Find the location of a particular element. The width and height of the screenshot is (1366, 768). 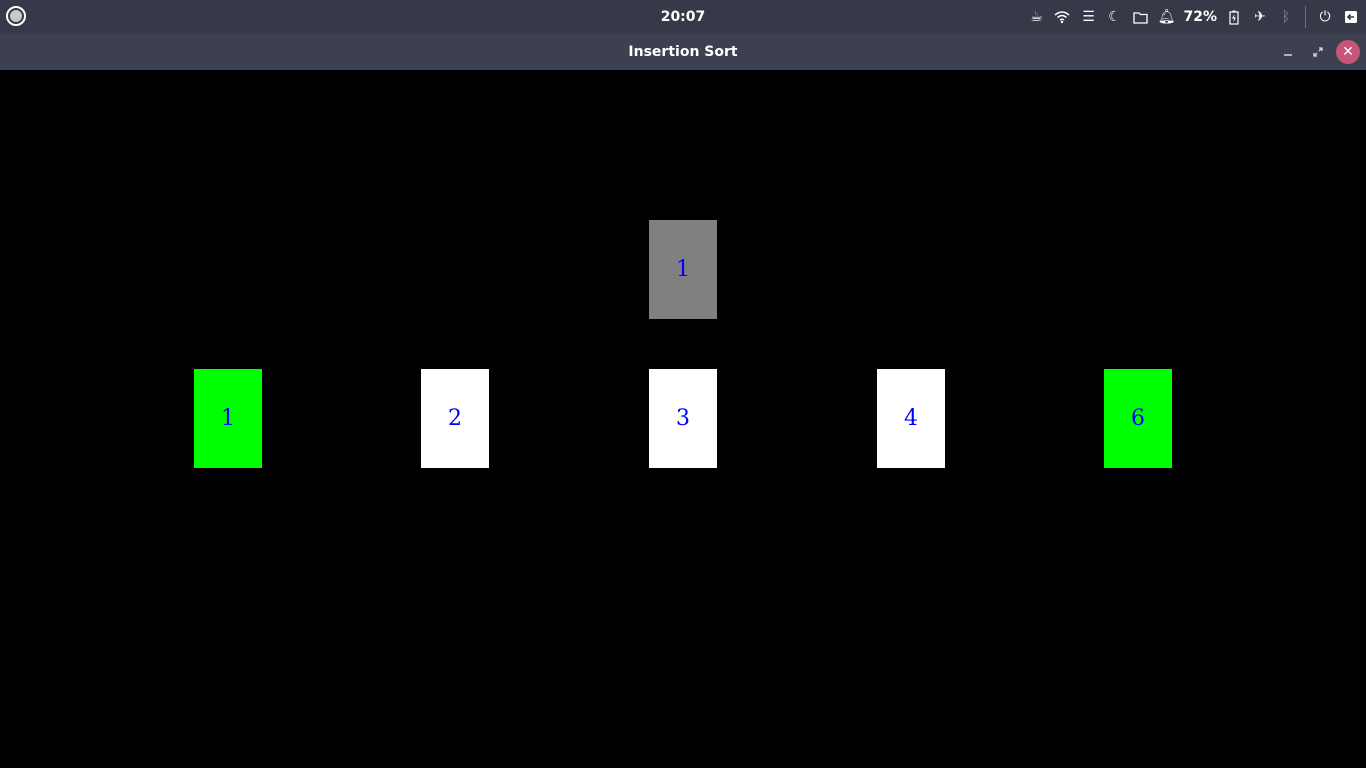

restore-button is located at coordinates (1318, 52).